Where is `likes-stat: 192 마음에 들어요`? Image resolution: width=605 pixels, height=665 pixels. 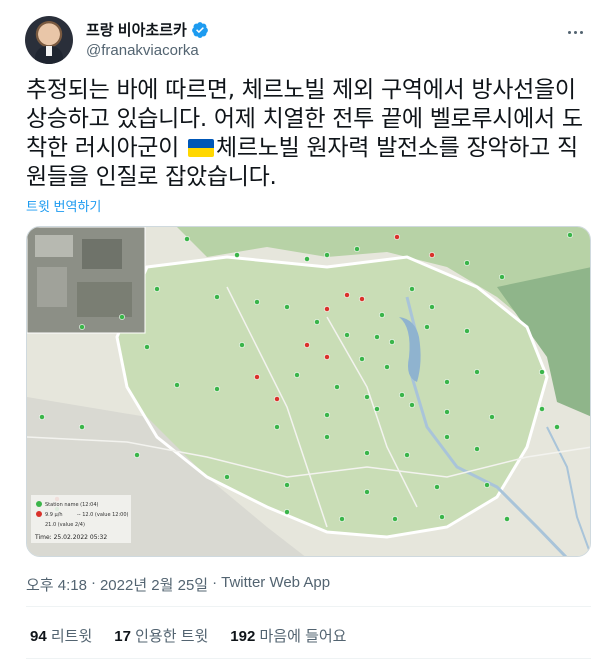 likes-stat: 192 마음에 들어요 is located at coordinates (288, 635).